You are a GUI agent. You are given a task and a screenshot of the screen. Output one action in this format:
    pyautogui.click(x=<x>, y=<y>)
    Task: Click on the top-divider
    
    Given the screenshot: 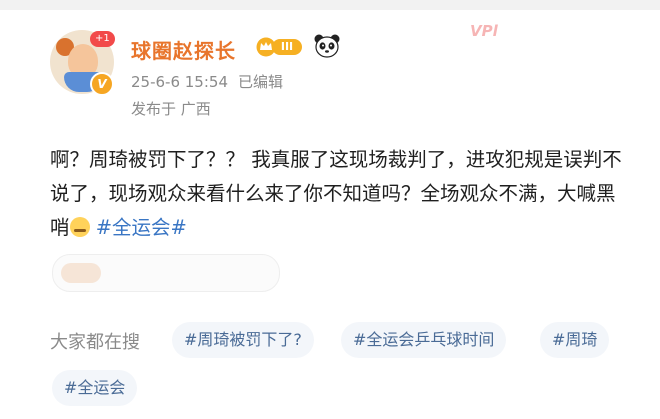 What is the action you would take?
    pyautogui.click(x=330, y=5)
    